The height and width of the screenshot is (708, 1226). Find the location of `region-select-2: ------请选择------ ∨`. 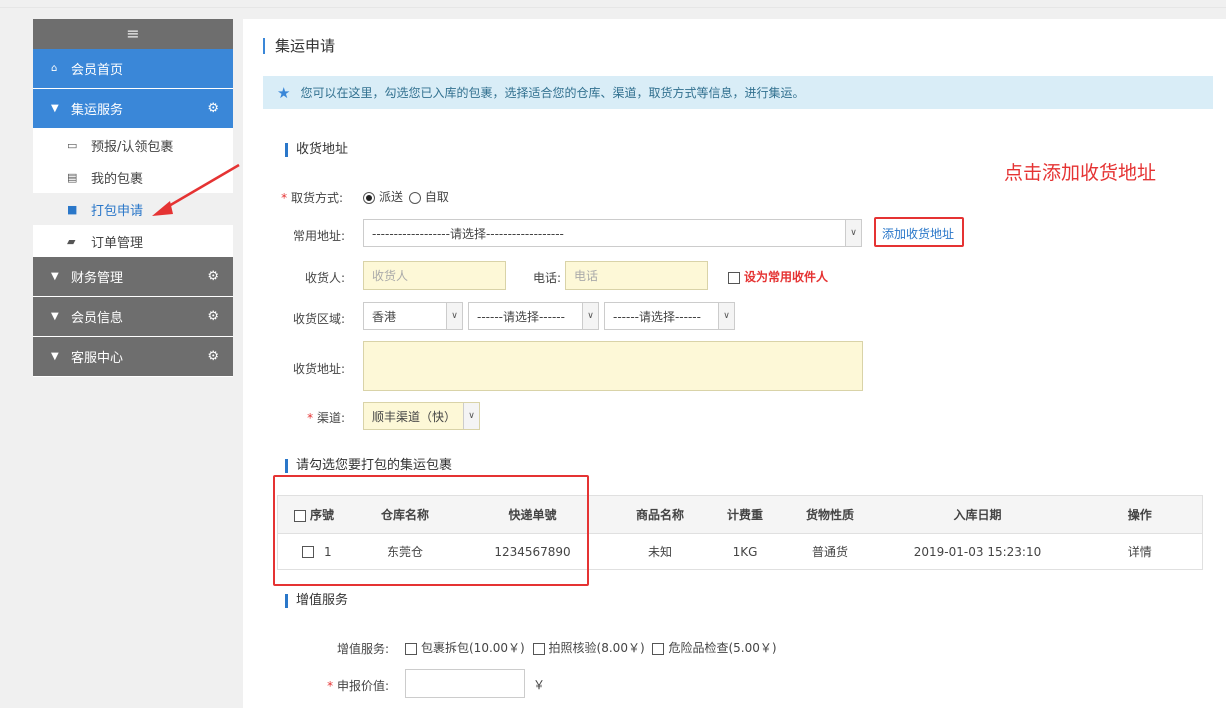

region-select-2: ------请选择------ ∨ is located at coordinates (533, 316).